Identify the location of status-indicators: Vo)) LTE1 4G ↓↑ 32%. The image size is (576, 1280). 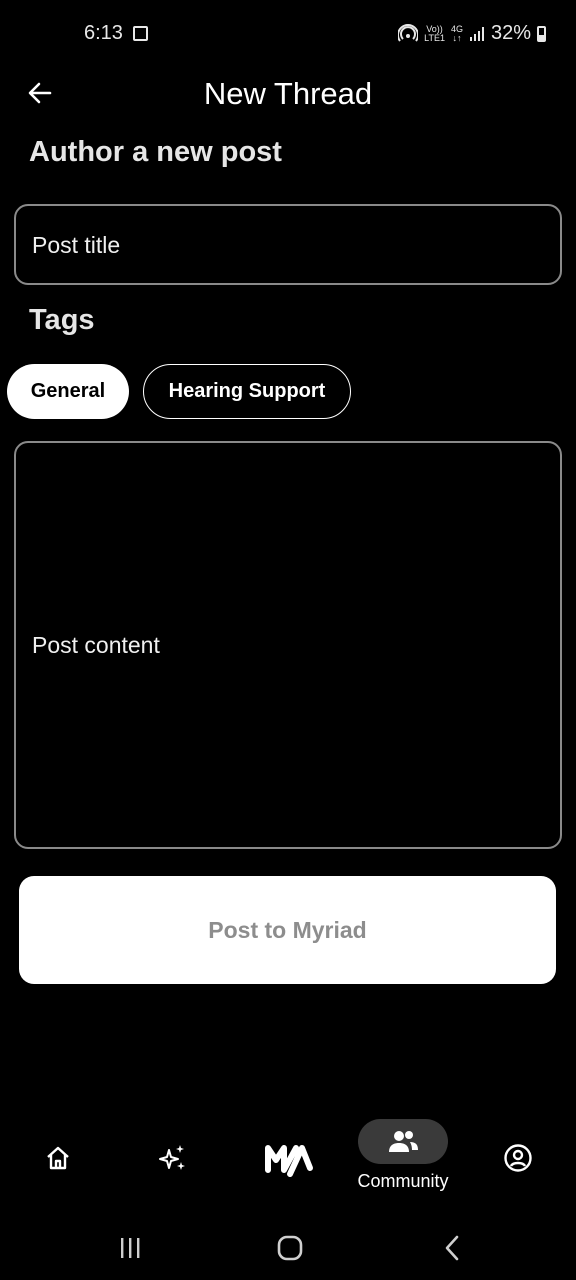
(472, 33).